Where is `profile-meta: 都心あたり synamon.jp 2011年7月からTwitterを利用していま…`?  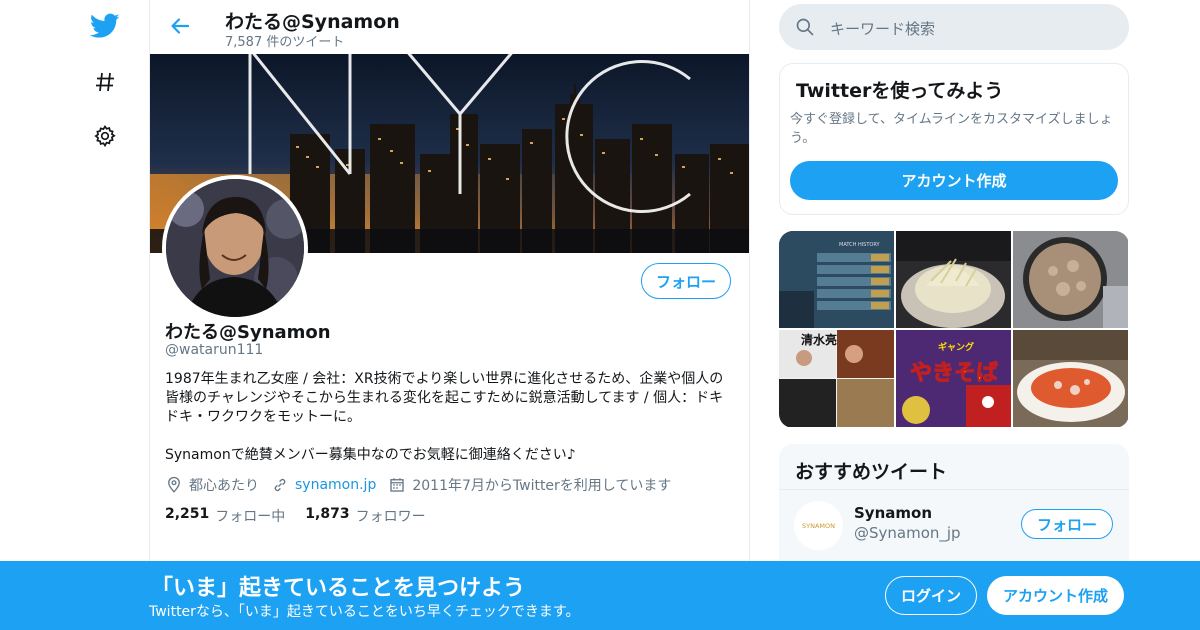 profile-meta: 都心あたり synamon.jp 2011年7月からTwitterを利用していま… is located at coordinates (424, 485).